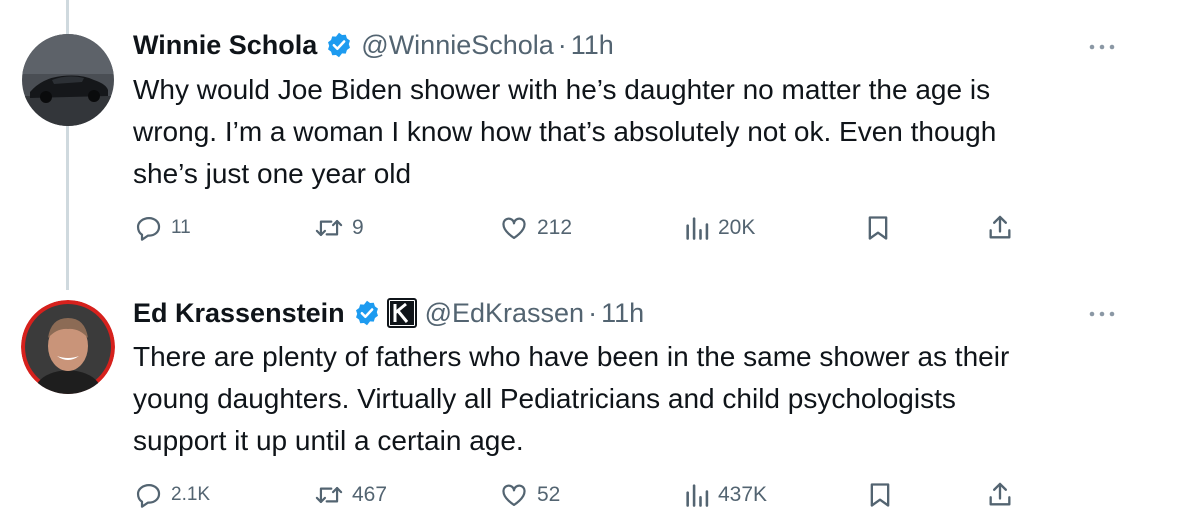 The image size is (1200, 527). Describe the element at coordinates (191, 494) in the screenshot. I see `reply-count: 2.1K` at that location.